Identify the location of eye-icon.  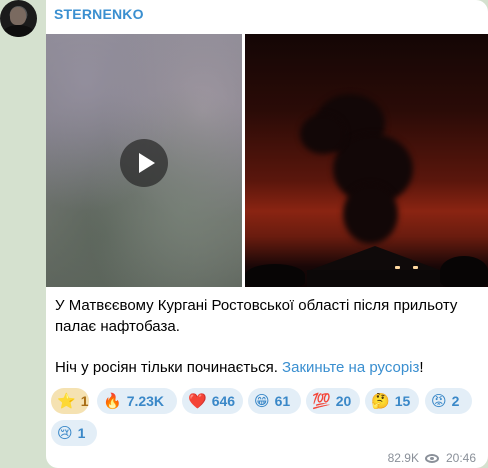
(431, 458).